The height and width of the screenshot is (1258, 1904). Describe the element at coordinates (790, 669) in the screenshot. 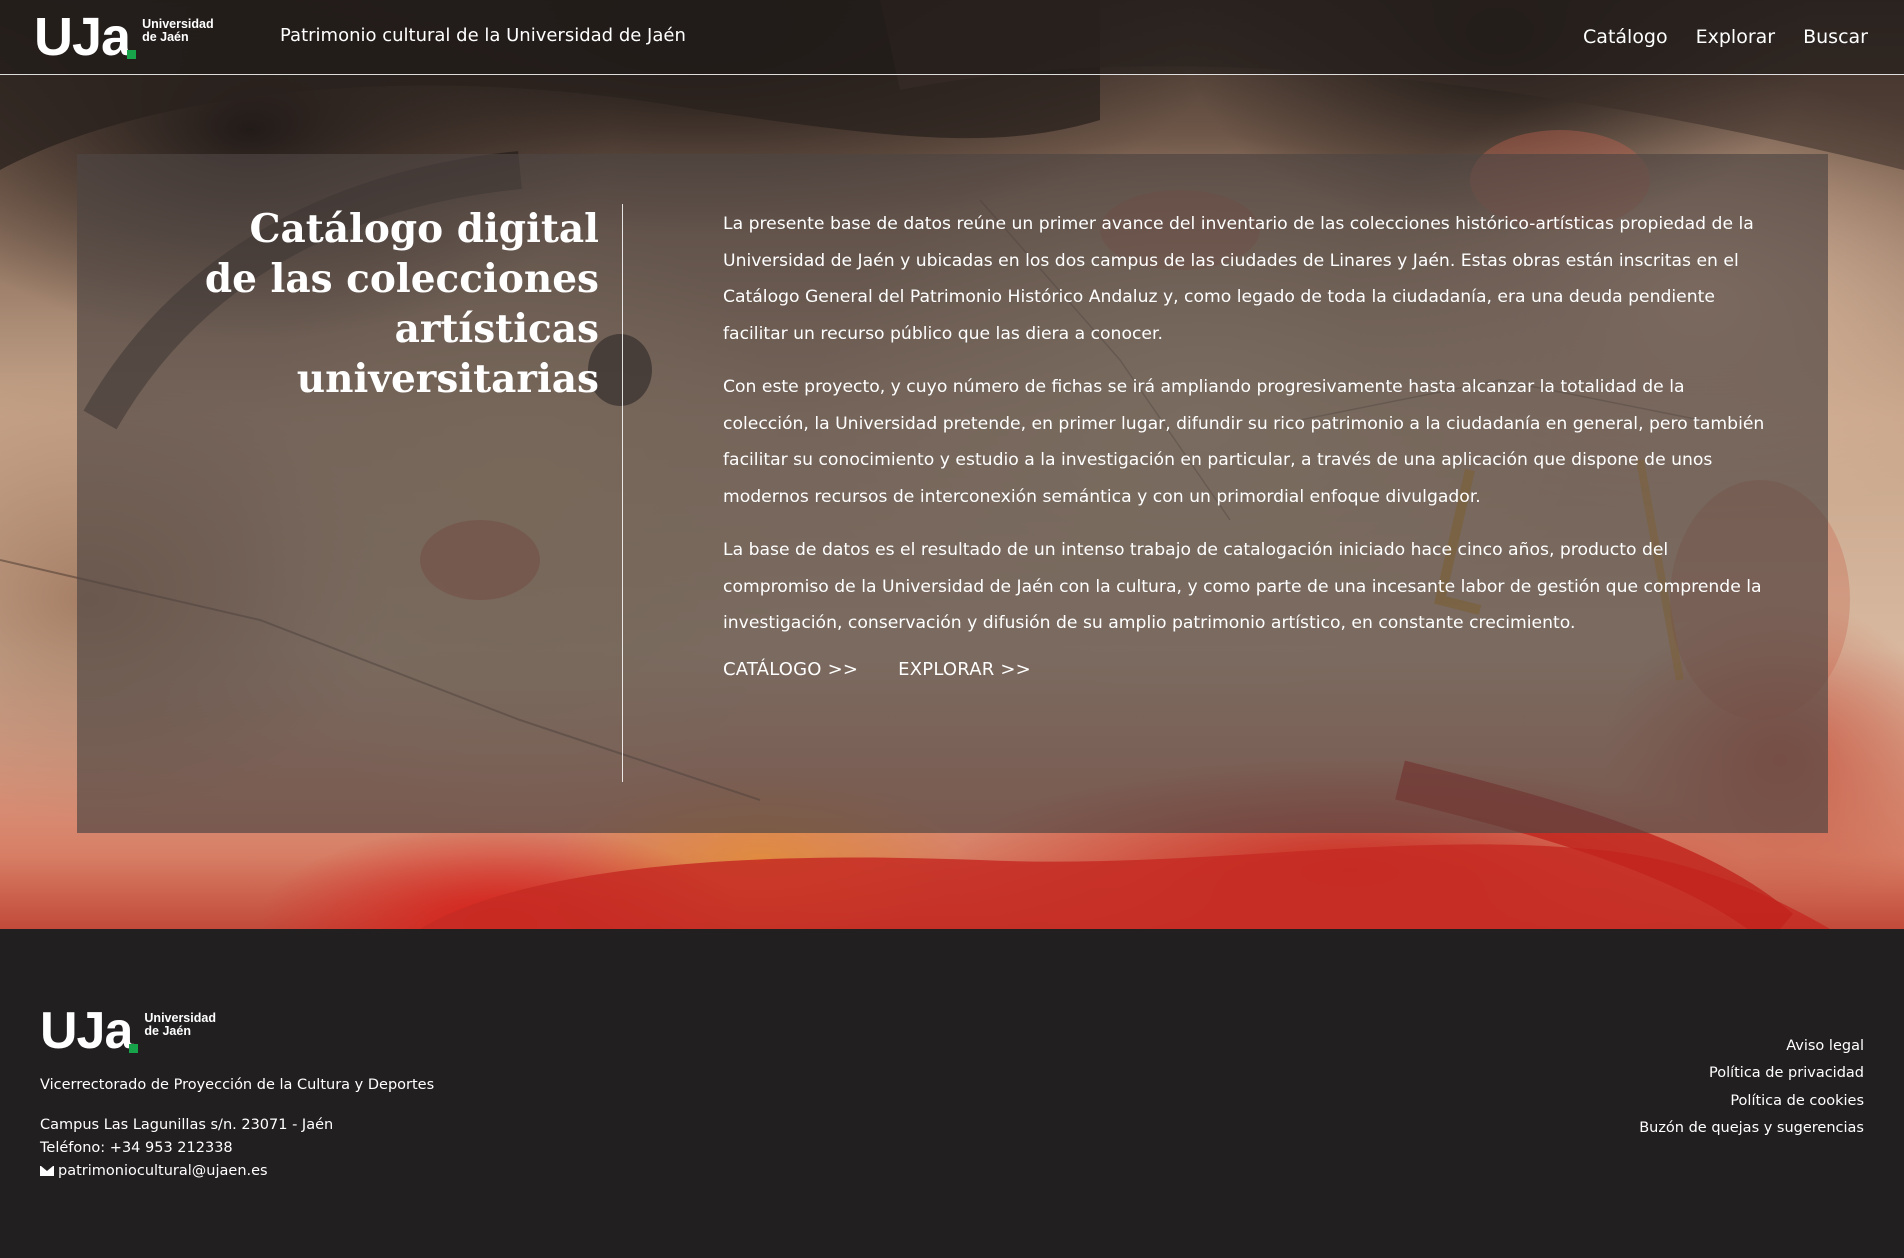

I see `catalog-link: CATÁLOGO >>` at that location.